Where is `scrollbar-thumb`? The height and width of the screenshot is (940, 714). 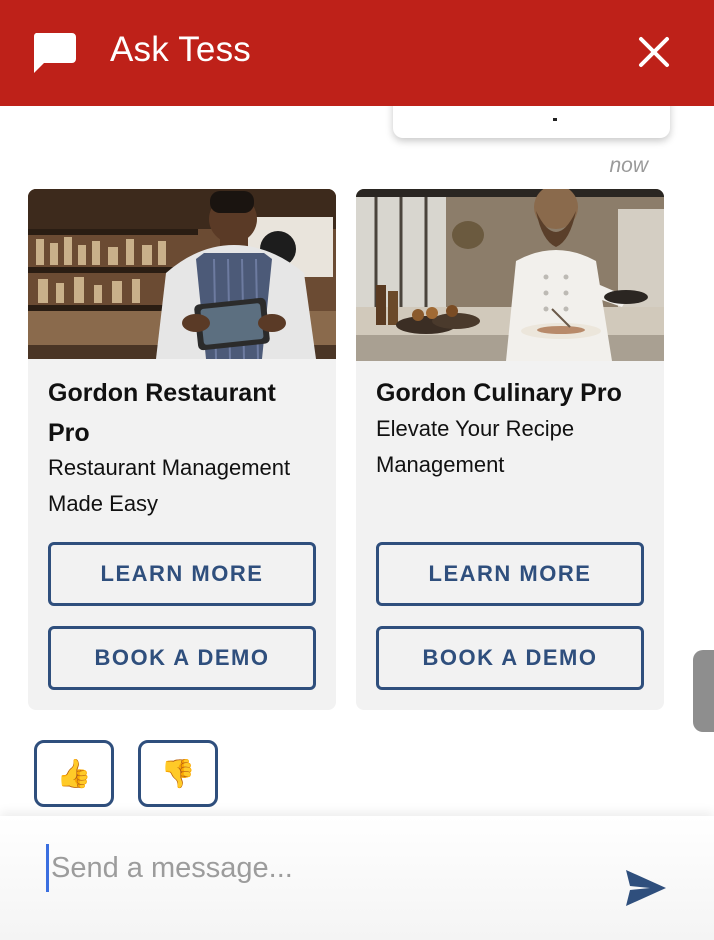 scrollbar-thumb is located at coordinates (703, 691).